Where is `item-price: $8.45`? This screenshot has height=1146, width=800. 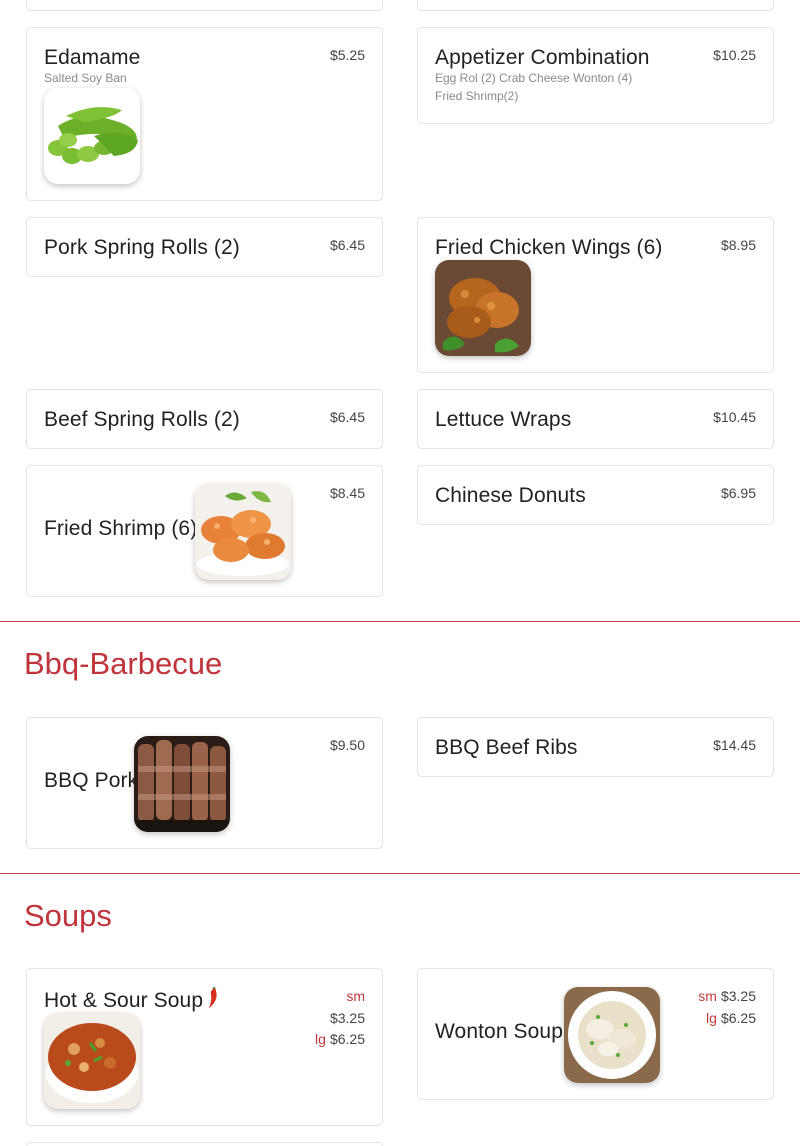
item-price: $8.45 is located at coordinates (347, 493).